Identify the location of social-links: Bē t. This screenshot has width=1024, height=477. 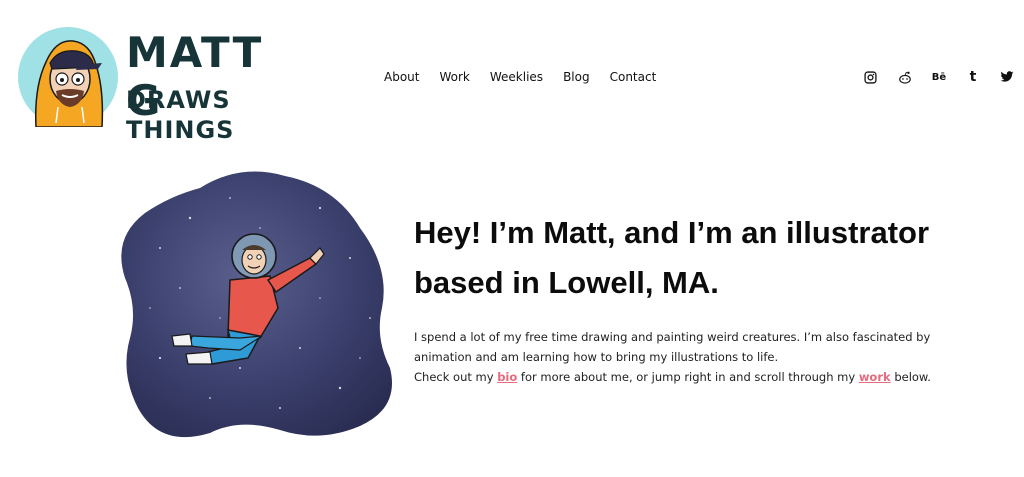
(940, 77).